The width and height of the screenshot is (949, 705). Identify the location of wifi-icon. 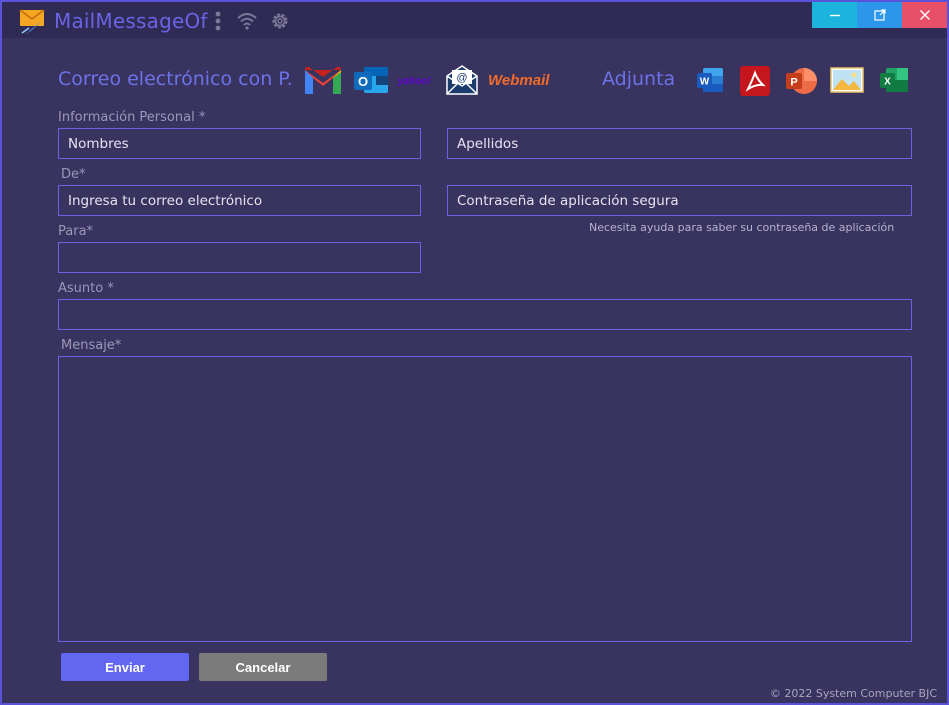
(247, 21).